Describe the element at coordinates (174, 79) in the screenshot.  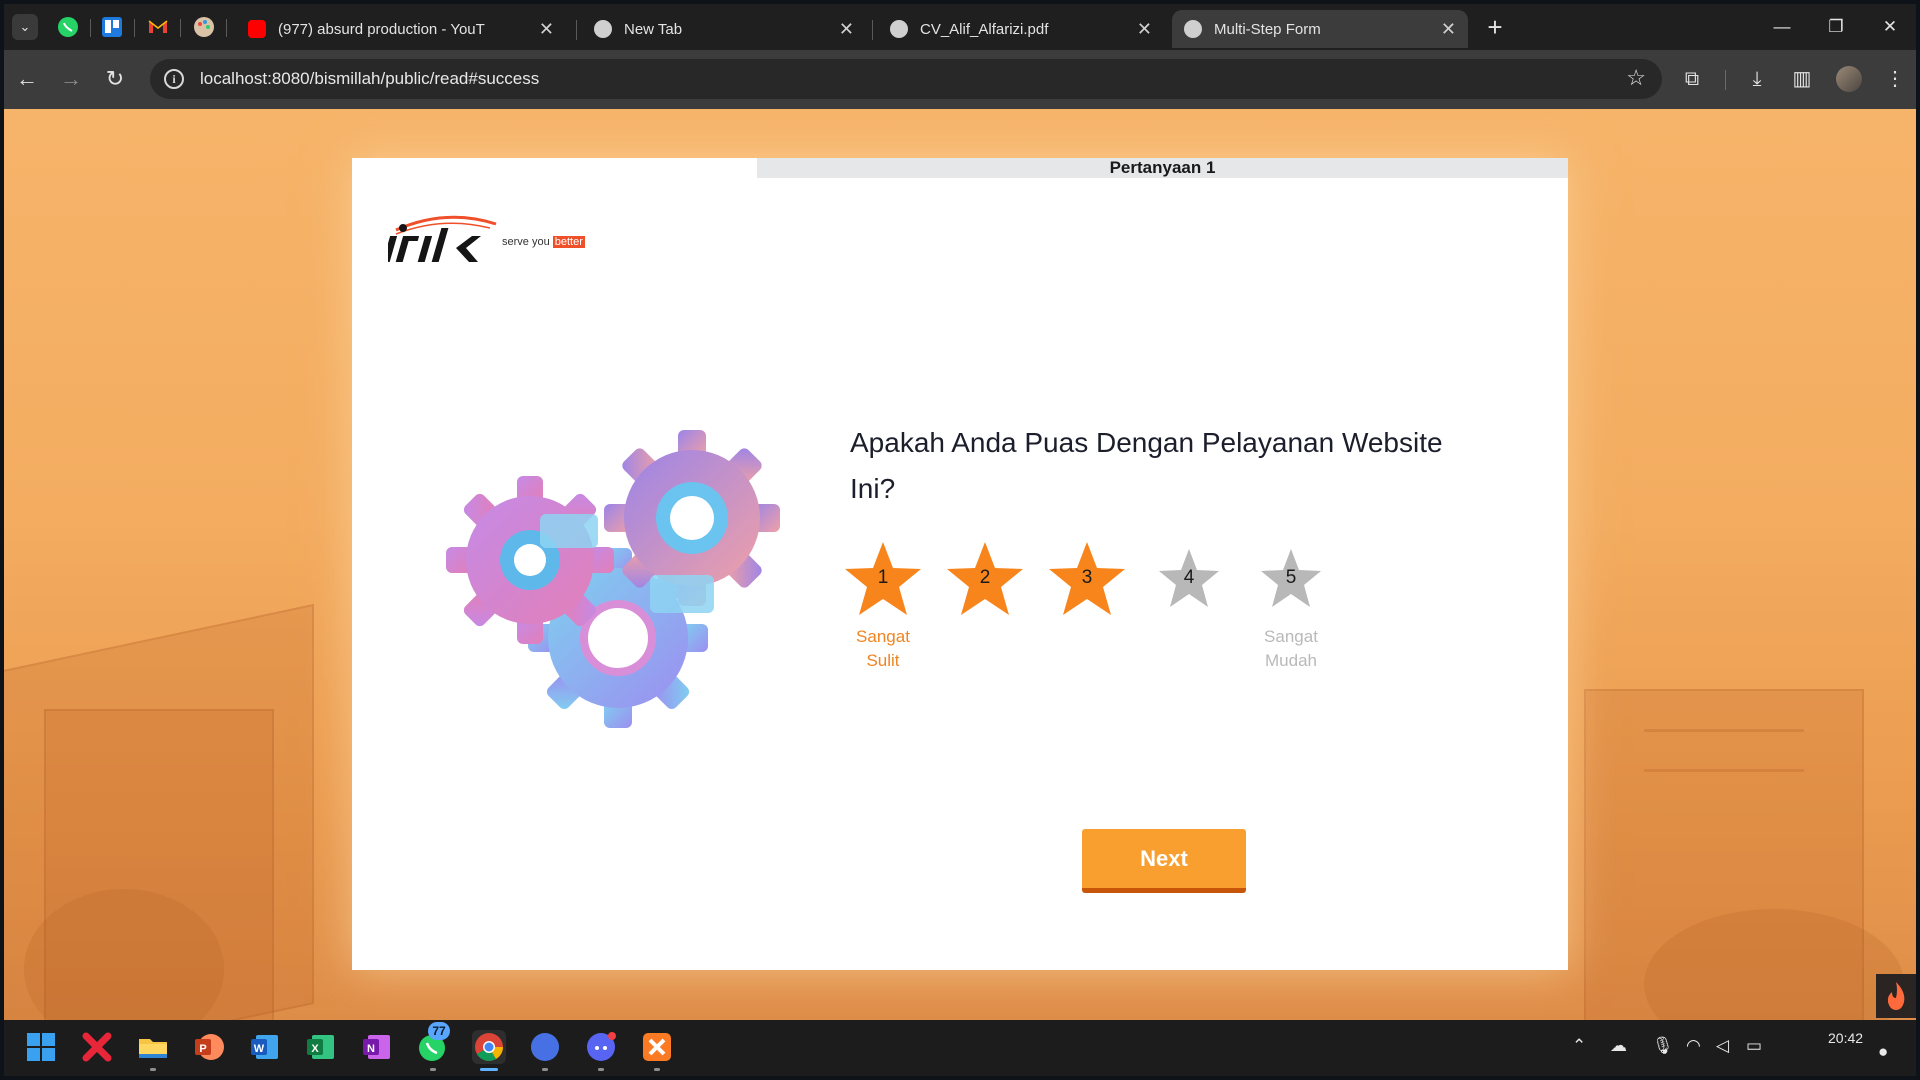
I see `site-info-icon: i` at that location.